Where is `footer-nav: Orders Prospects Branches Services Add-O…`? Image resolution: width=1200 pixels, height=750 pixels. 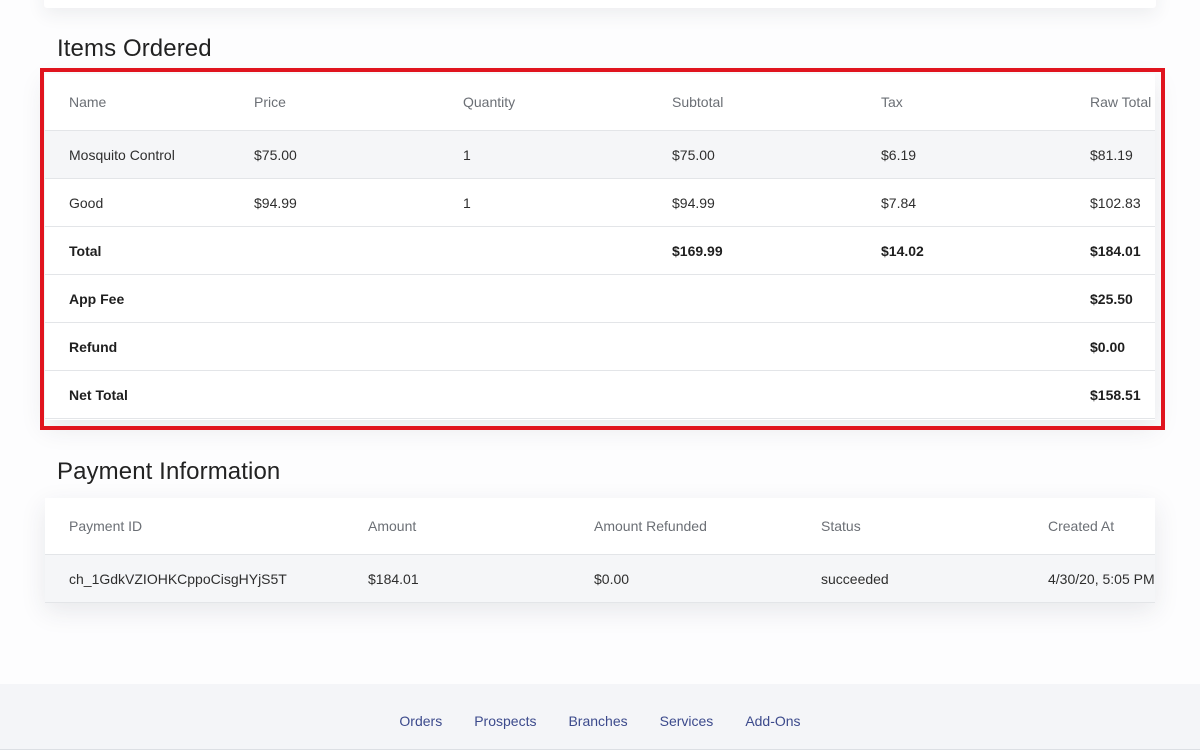
footer-nav: Orders Prospects Branches Services Add-O… is located at coordinates (600, 721).